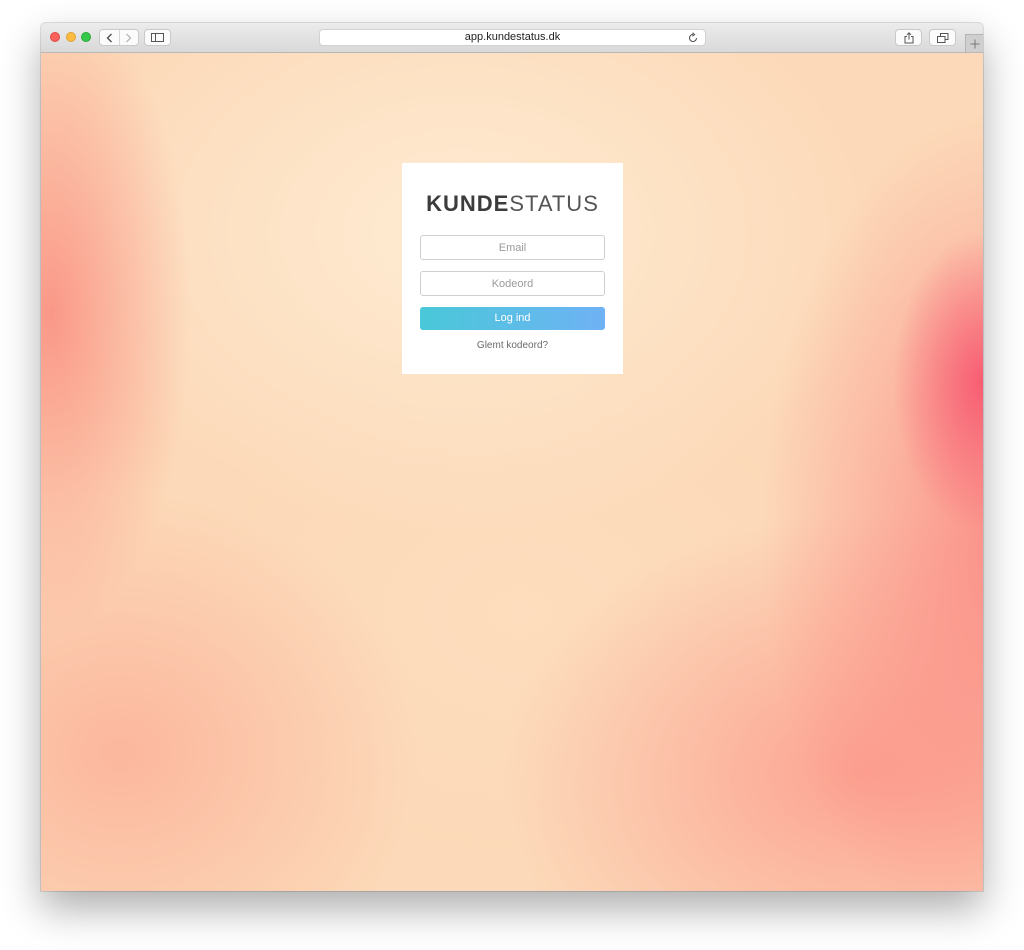  I want to click on address-bar-url: app.kundestatus.dk, so click(512, 37).